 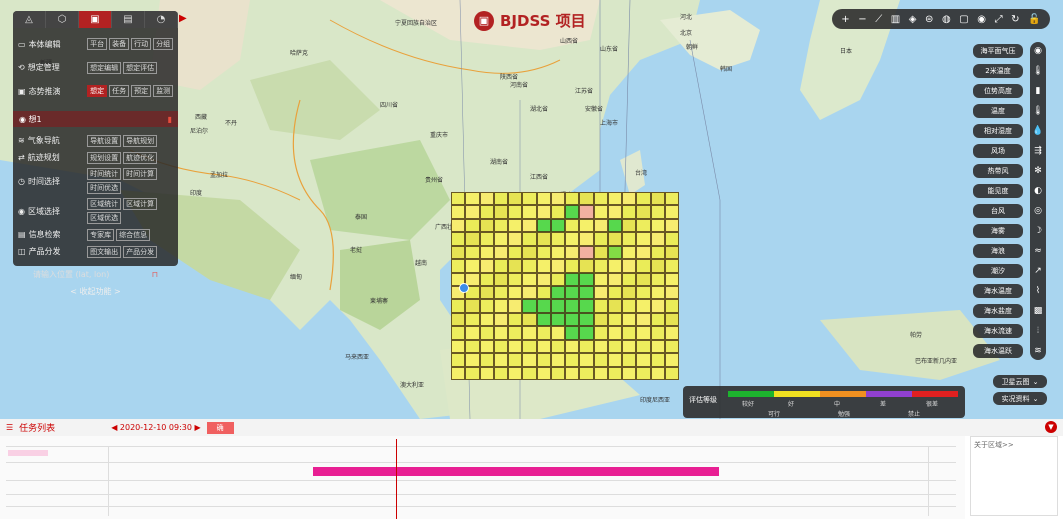 What do you see at coordinates (998, 111) in the screenshot?
I see `layer-button: 温度` at bounding box center [998, 111].